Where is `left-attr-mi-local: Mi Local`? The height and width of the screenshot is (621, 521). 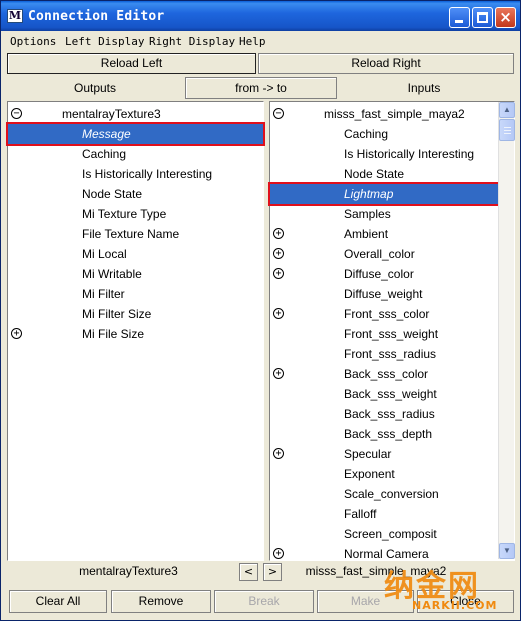 left-attr-mi-local: Mi Local is located at coordinates (135, 254).